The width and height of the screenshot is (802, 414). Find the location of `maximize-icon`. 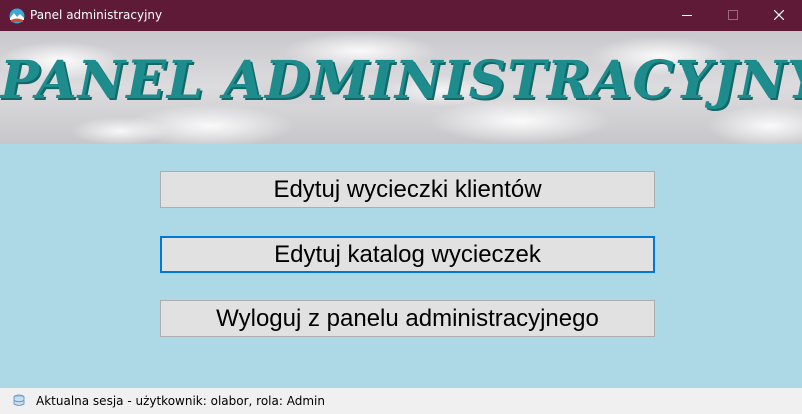

maximize-icon is located at coordinates (733, 15).